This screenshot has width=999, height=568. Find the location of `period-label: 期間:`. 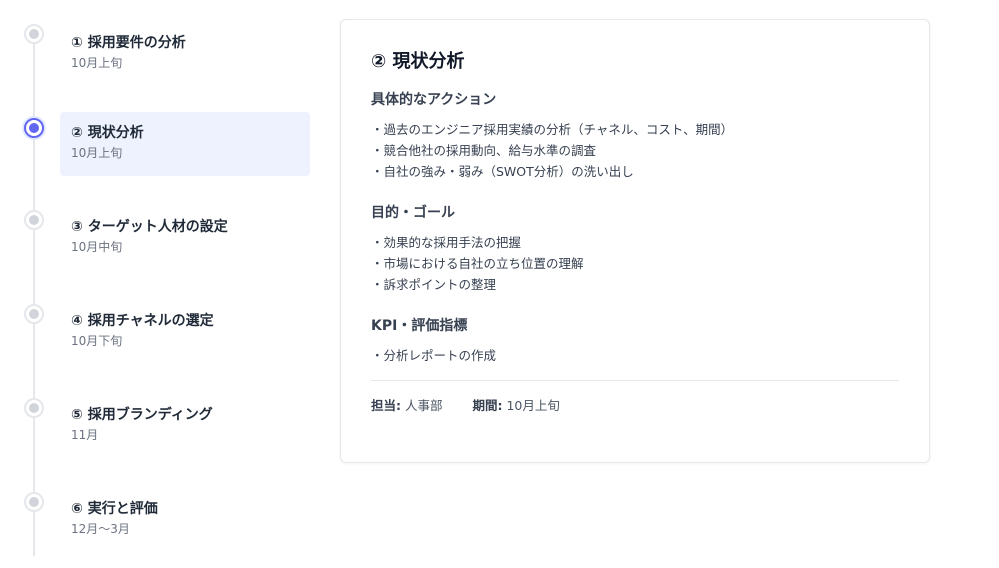

period-label: 期間: is located at coordinates (487, 405).